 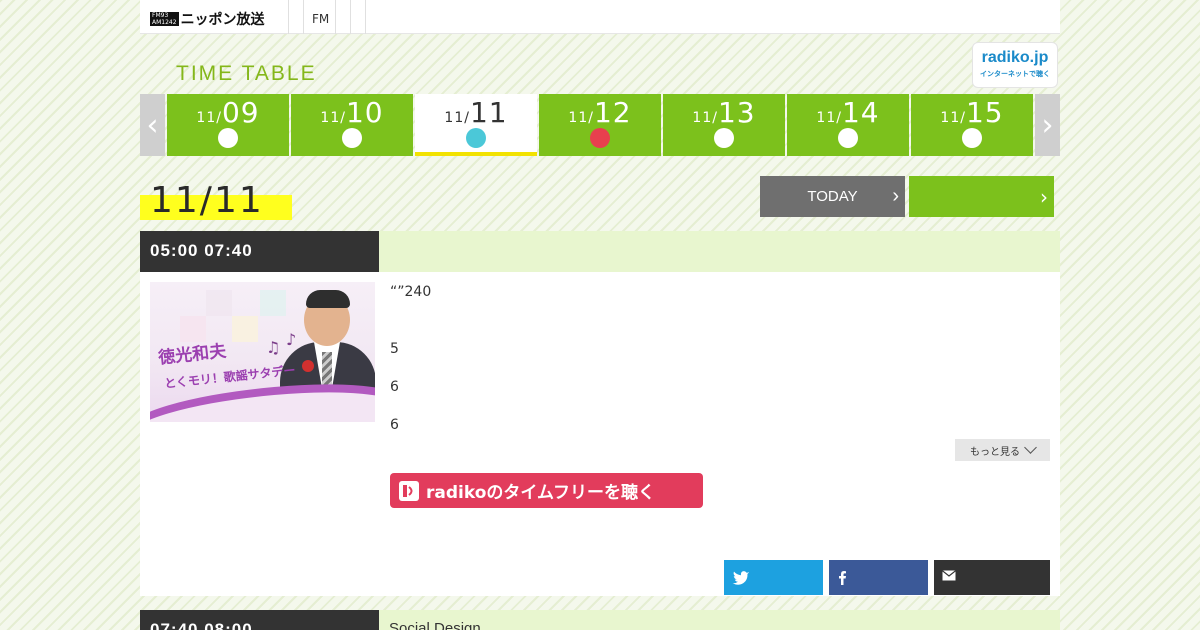 What do you see at coordinates (992, 577) in the screenshot?
I see `share-mail-button` at bounding box center [992, 577].